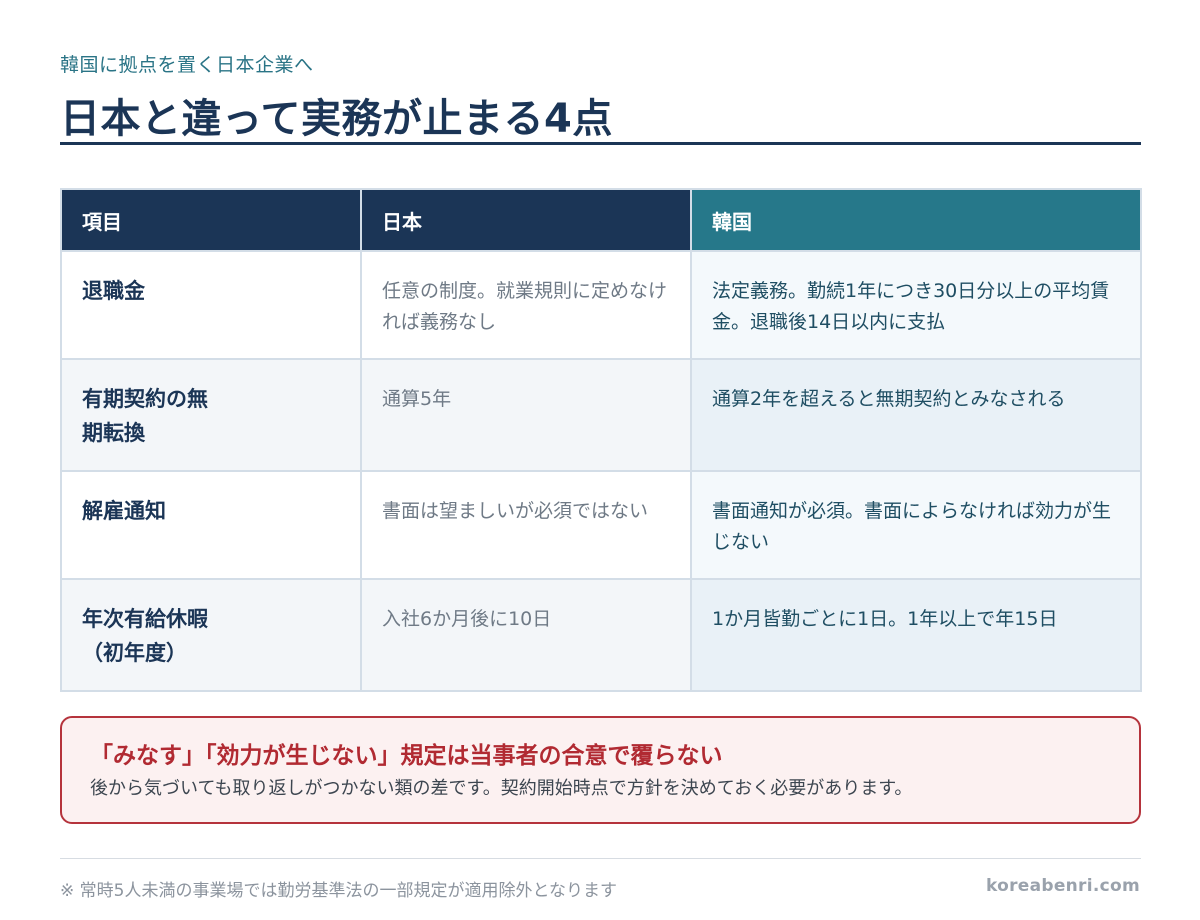 This screenshot has height=920, width=1200. I want to click on row-korea: 法定義務。勤続1年につき30日分以上の平均賃金。退職後14日以内に支払, so click(916, 305).